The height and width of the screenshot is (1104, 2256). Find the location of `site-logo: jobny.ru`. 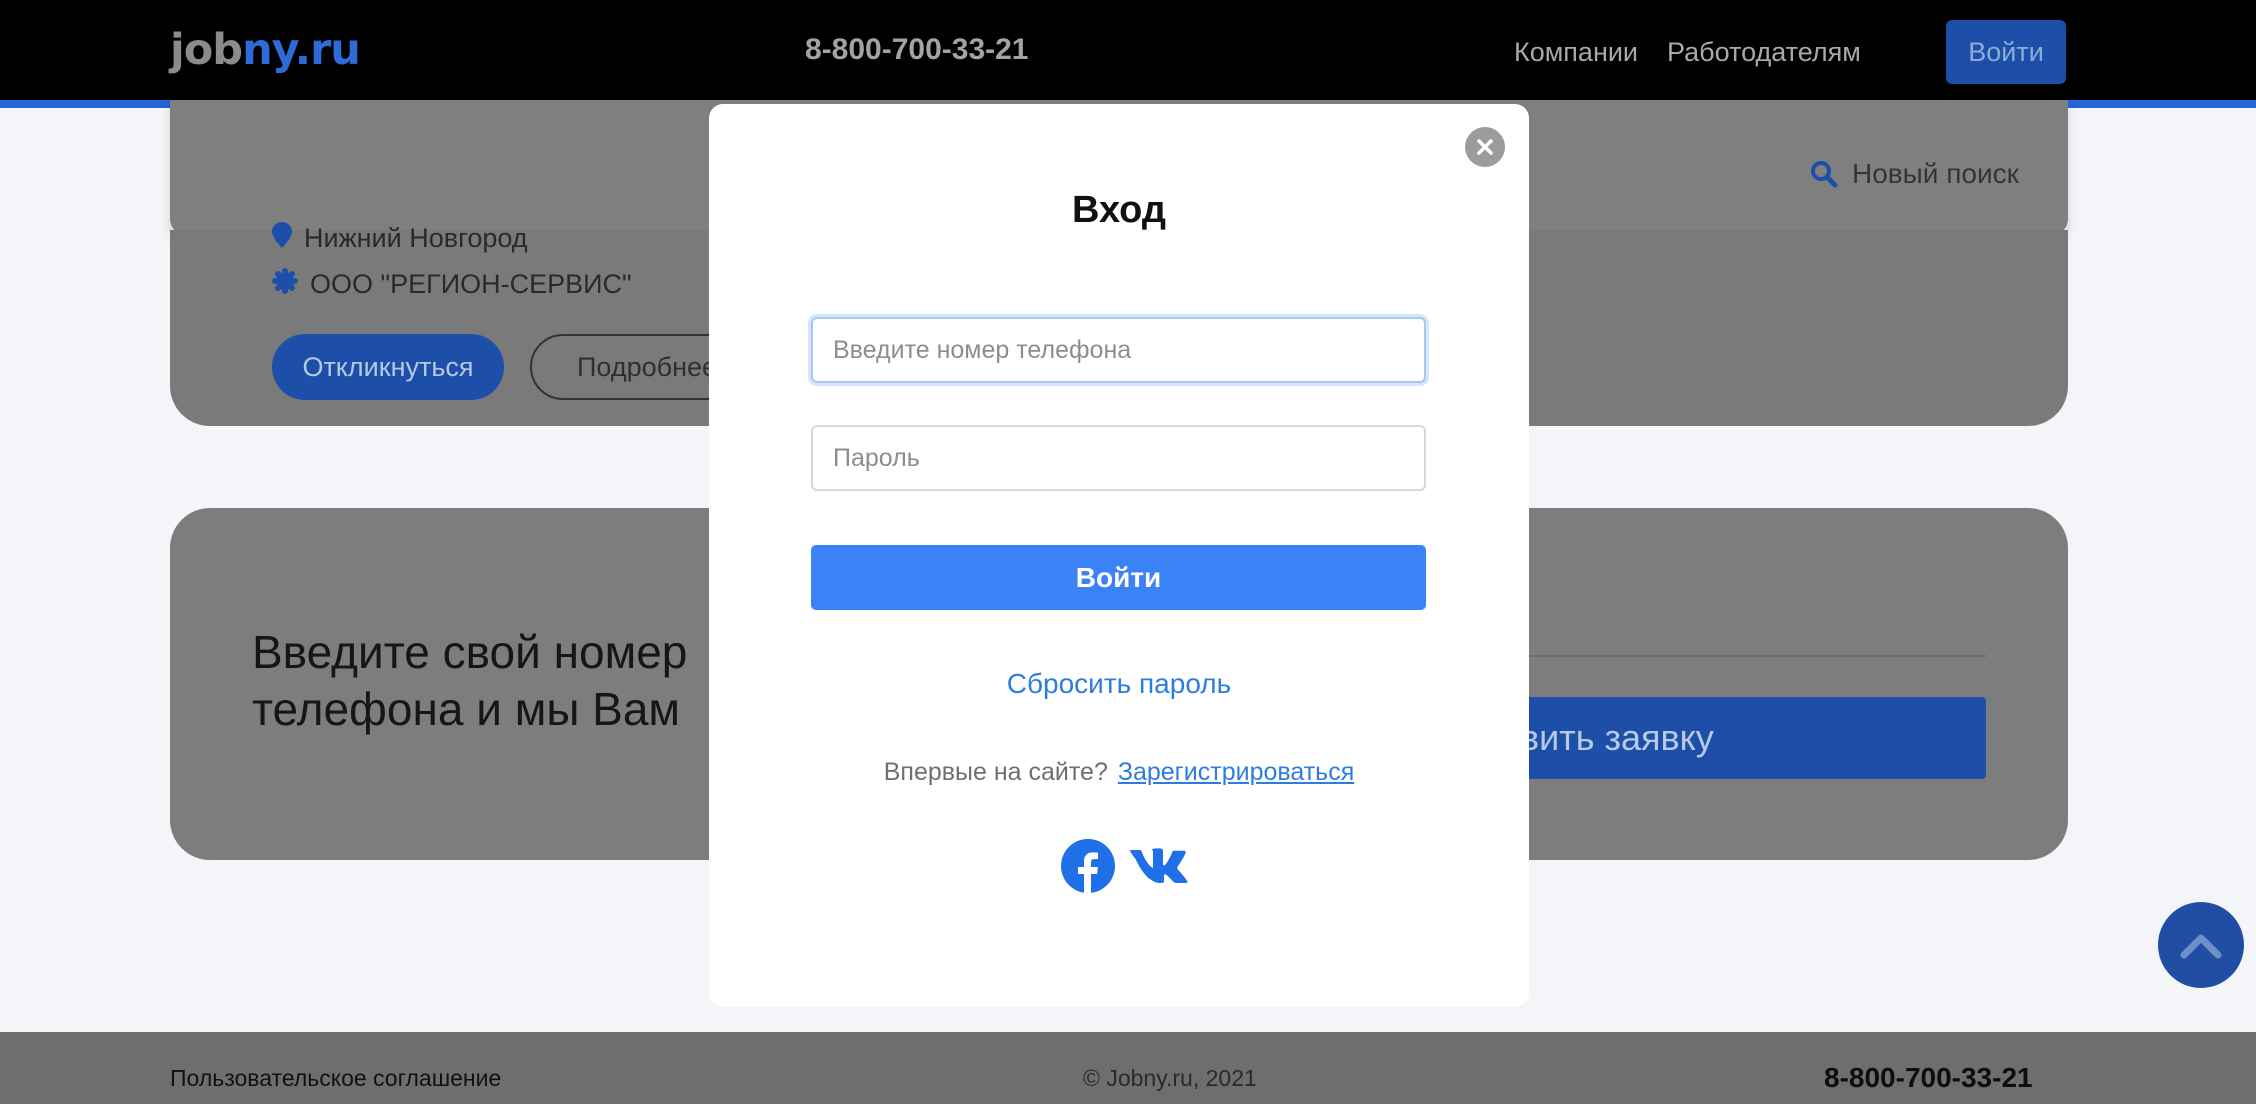

site-logo: jobny.ru is located at coordinates (265, 50).